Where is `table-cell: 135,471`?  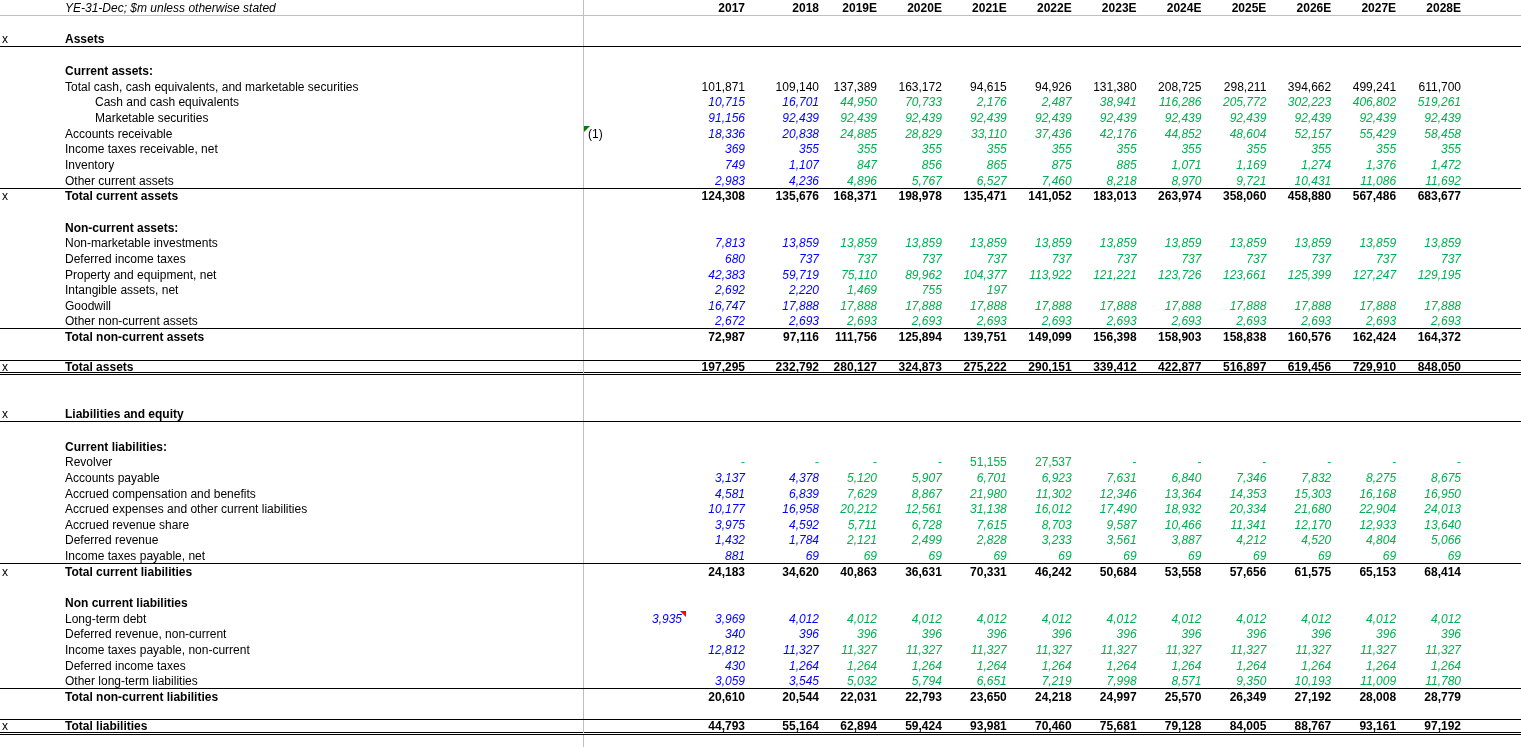 table-cell: 135,471 is located at coordinates (985, 197).